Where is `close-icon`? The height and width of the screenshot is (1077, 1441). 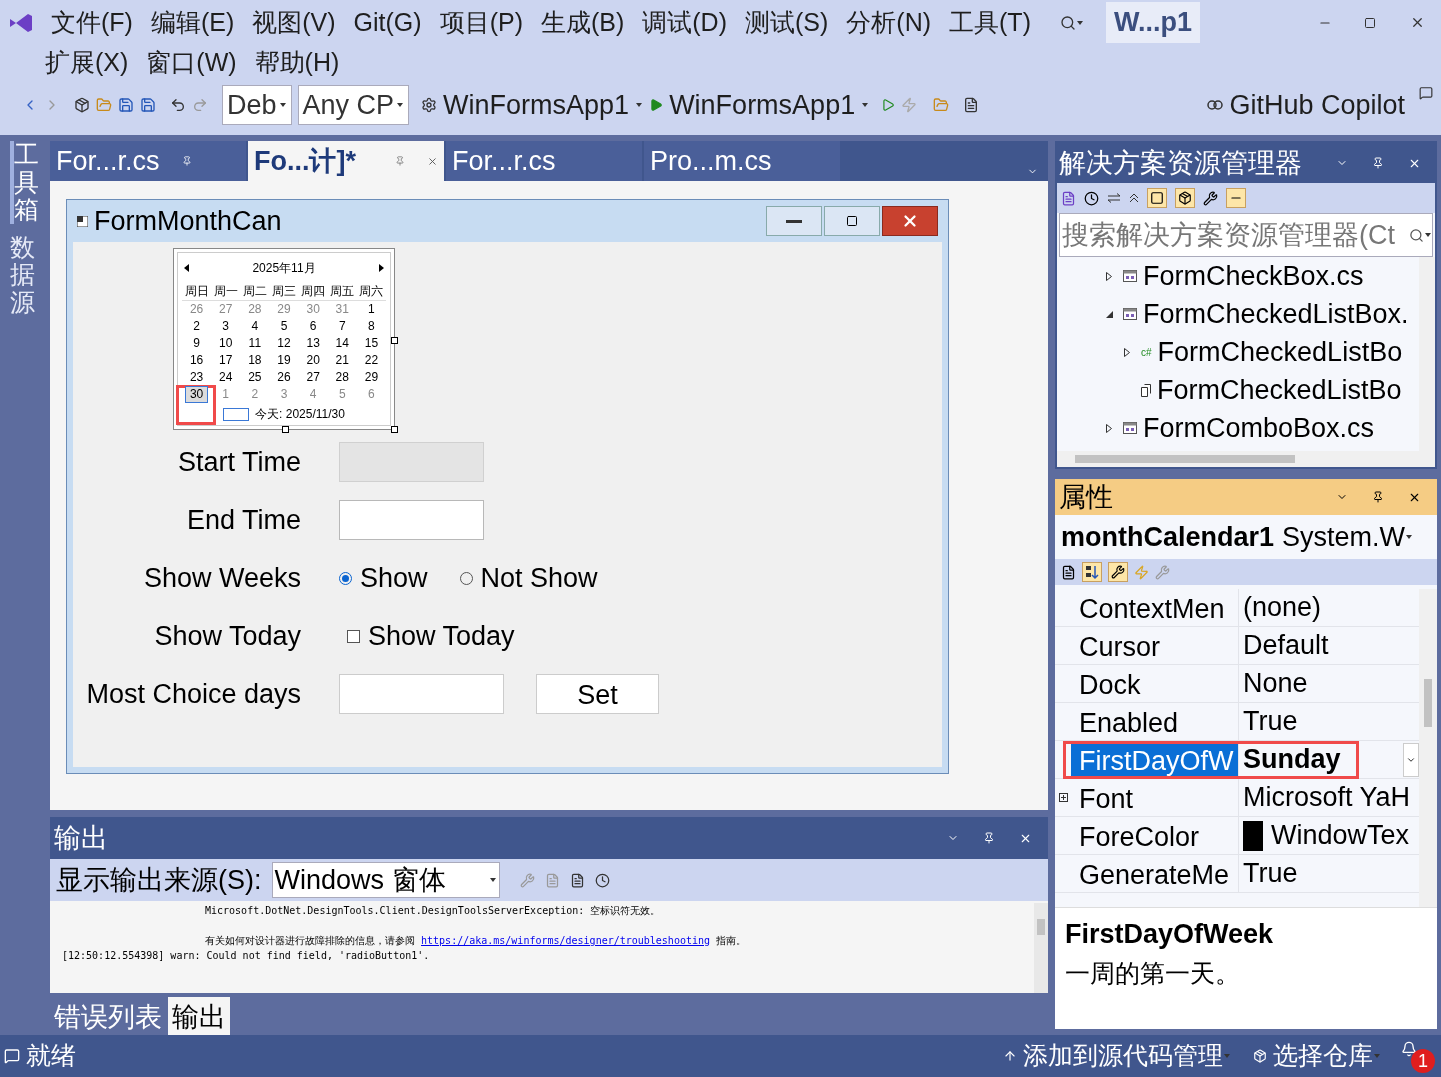
close-icon is located at coordinates (1417, 22).